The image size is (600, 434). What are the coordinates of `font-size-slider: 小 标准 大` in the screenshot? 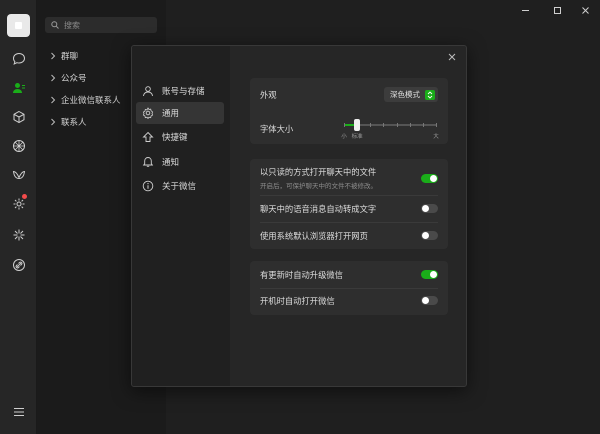 It's located at (390, 129).